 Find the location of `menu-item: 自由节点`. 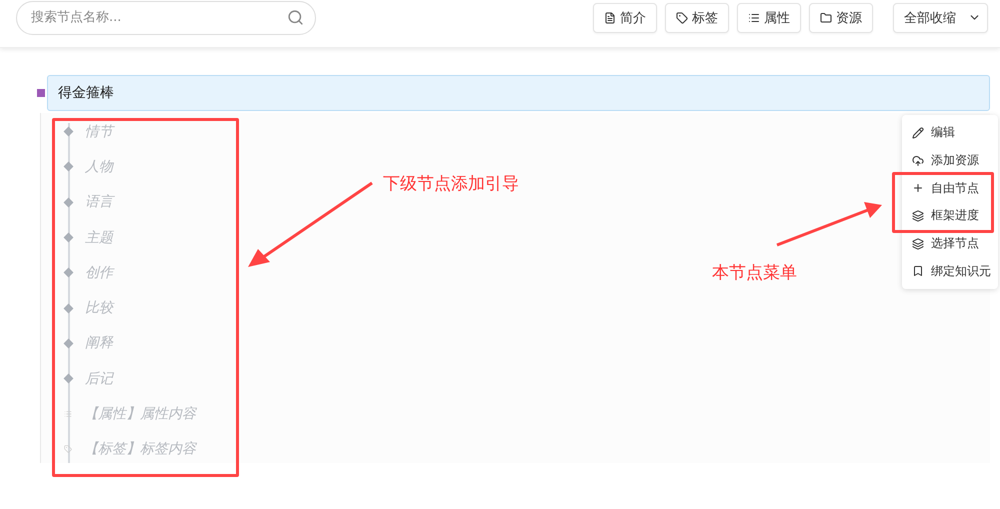

menu-item: 自由节点 is located at coordinates (950, 188).